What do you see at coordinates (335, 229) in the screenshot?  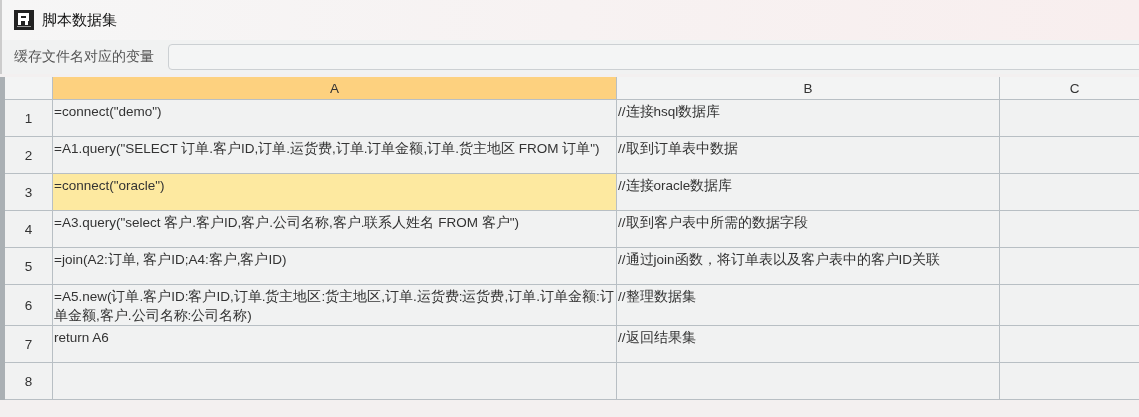 I see `table-cell: =A3.query("select 客户.客户ID,客户.公司名称,客户.联系人姓名 FROM 客户")` at bounding box center [335, 229].